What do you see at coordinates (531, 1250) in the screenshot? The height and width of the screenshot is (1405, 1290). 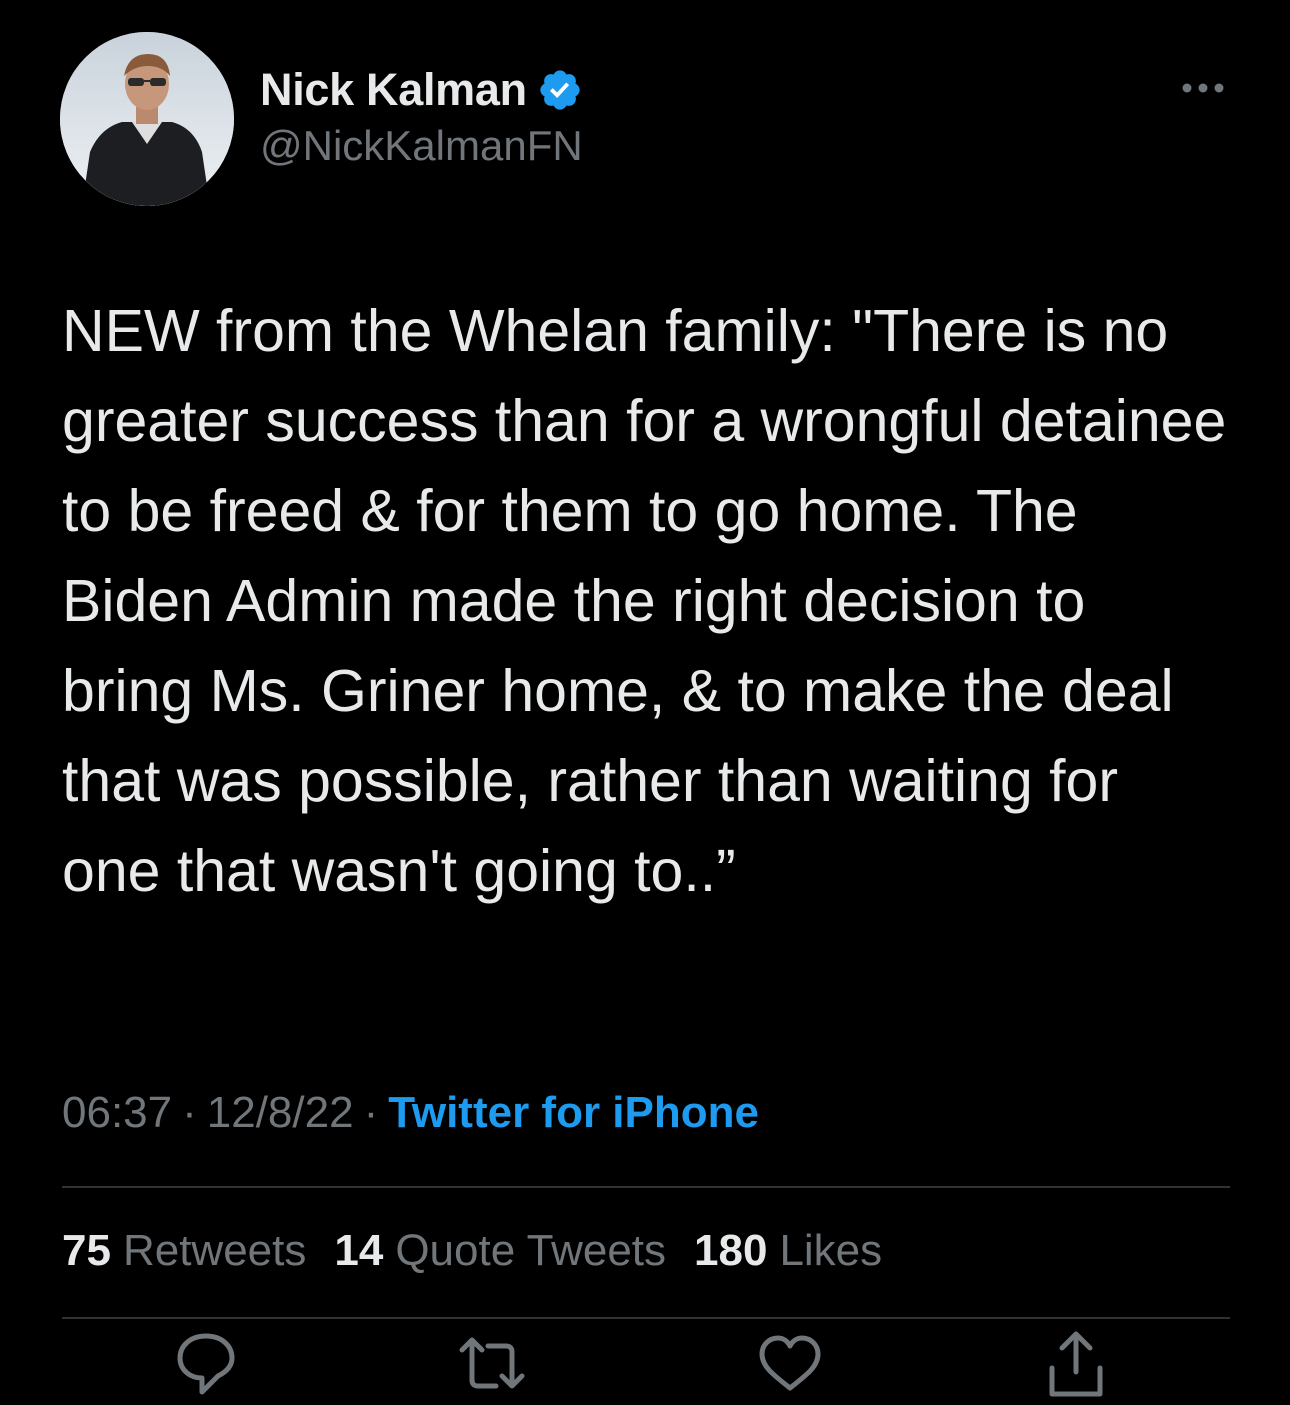 I see `quote-tweets-label: Quote Tweets` at bounding box center [531, 1250].